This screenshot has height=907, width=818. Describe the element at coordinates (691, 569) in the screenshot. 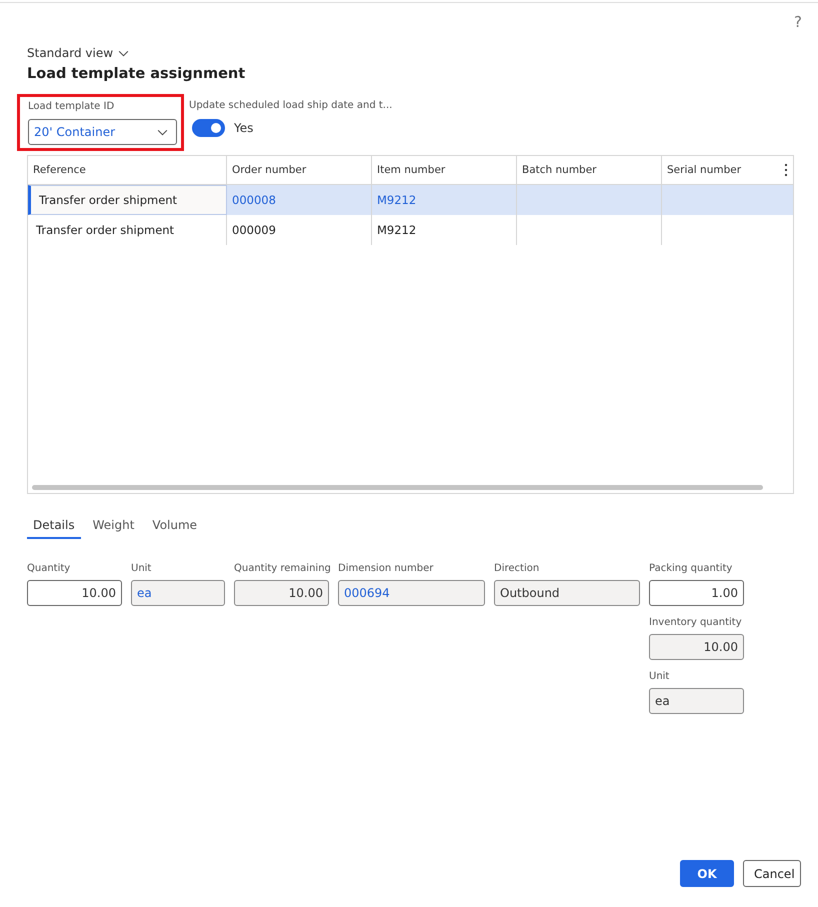

I see `field-label: Packing quantity` at that location.